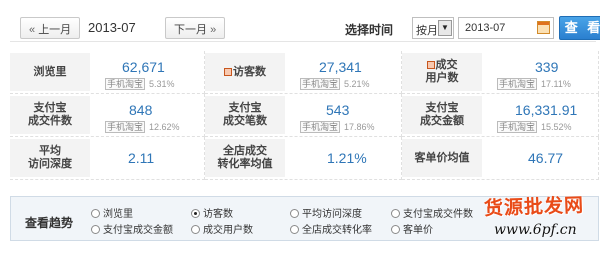  What do you see at coordinates (32, 30) in the screenshot?
I see `double-chevron-left-icon: «` at bounding box center [32, 30].